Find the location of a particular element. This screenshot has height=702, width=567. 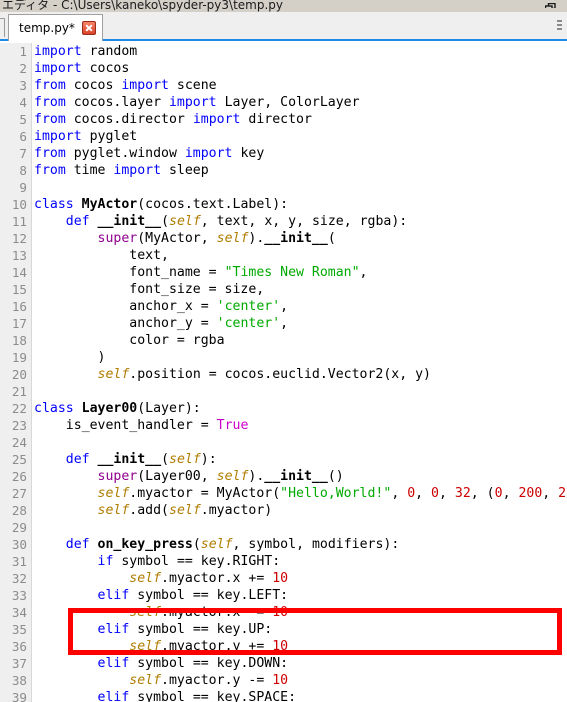

code-line: 33 elif symbol == key.LEFT: is located at coordinates (283, 595).